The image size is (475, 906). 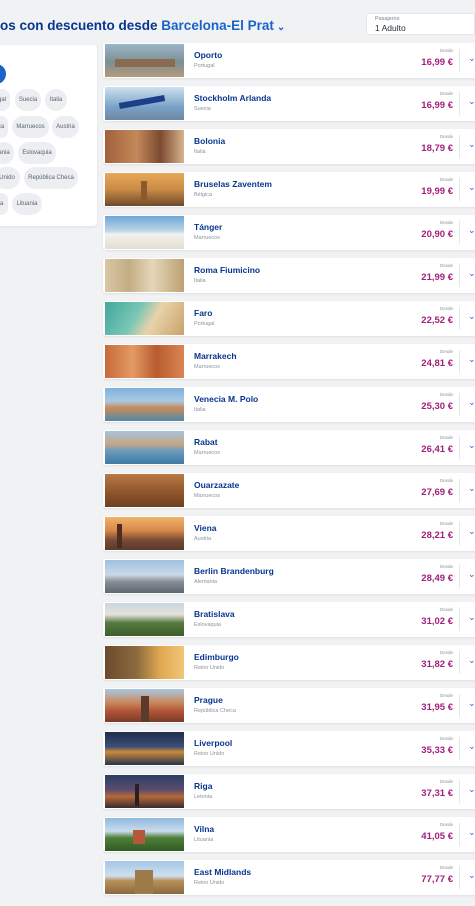 What do you see at coordinates (233, 184) in the screenshot?
I see `destination-city: Bruselas Zaventem` at bounding box center [233, 184].